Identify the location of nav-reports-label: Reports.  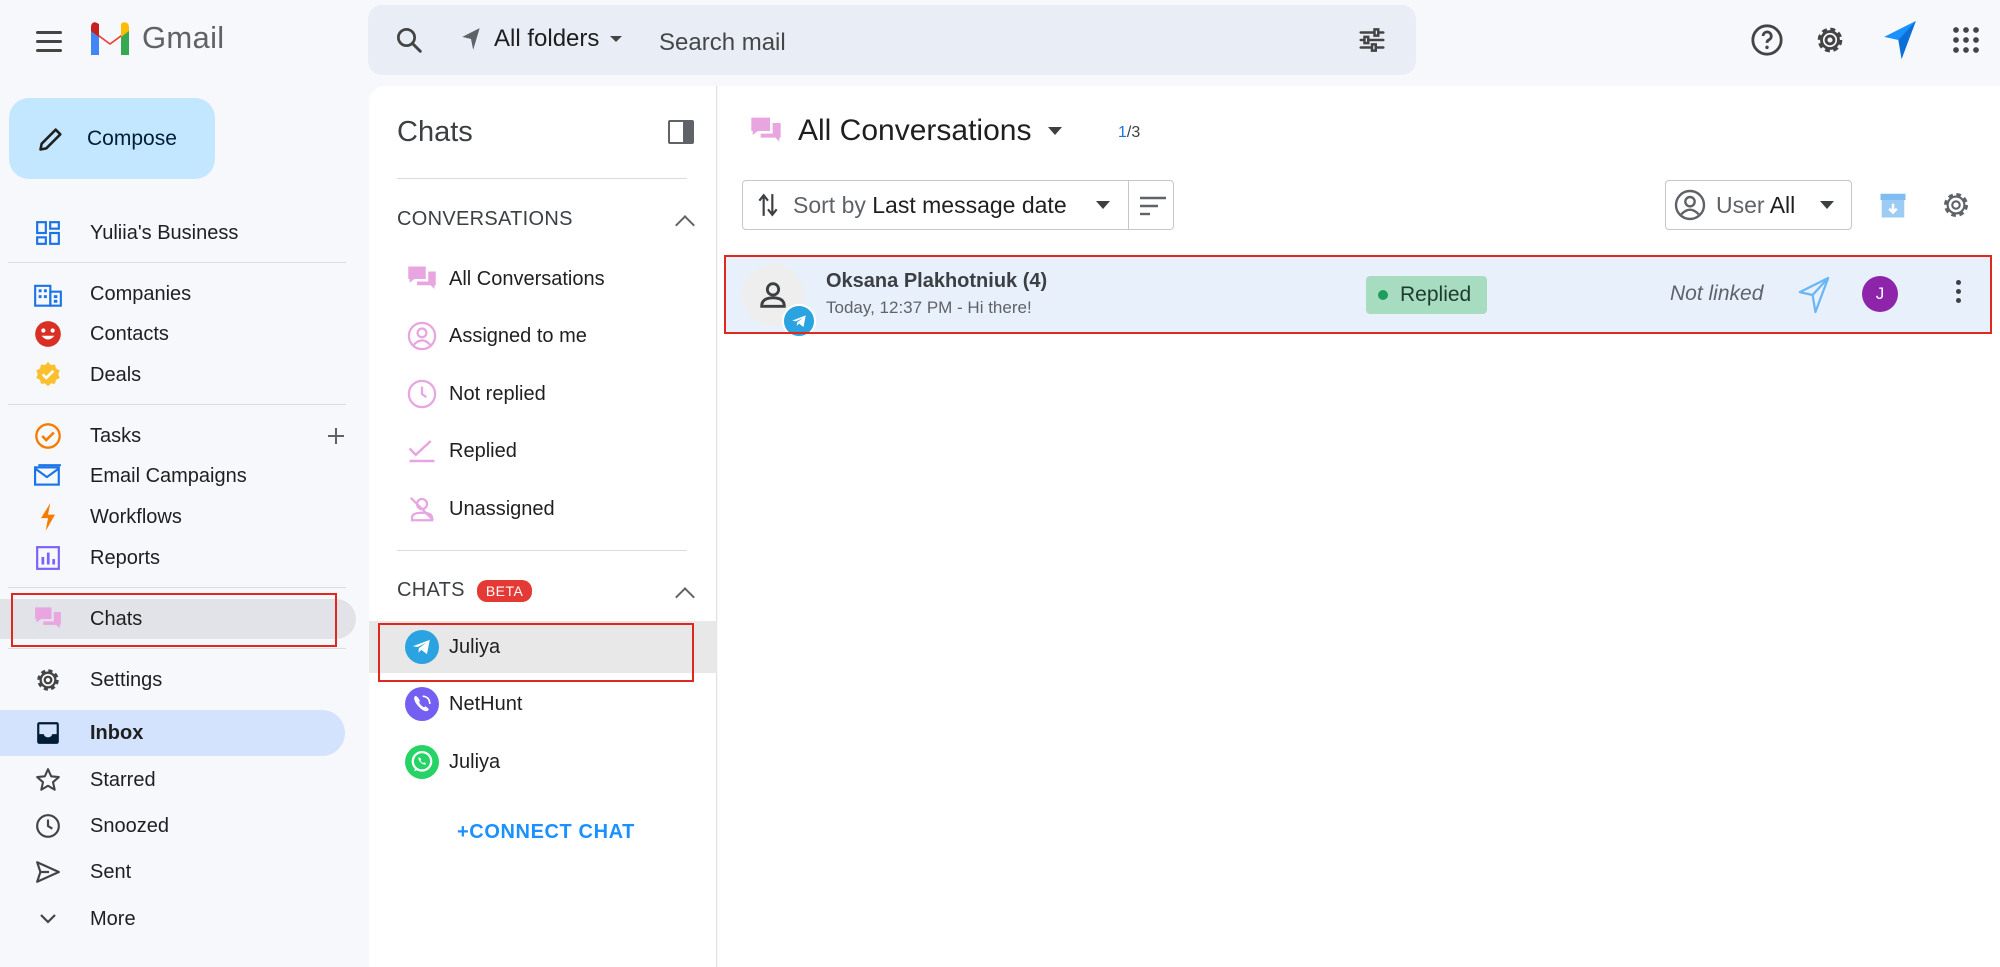
(125, 557).